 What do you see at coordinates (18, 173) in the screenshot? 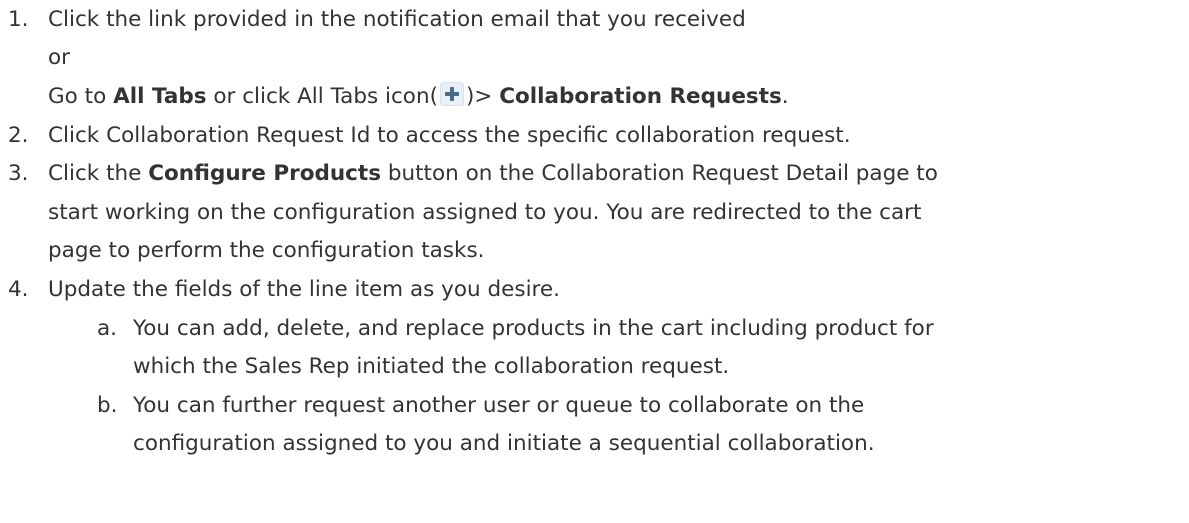
I see `step-number: 3.` at bounding box center [18, 173].